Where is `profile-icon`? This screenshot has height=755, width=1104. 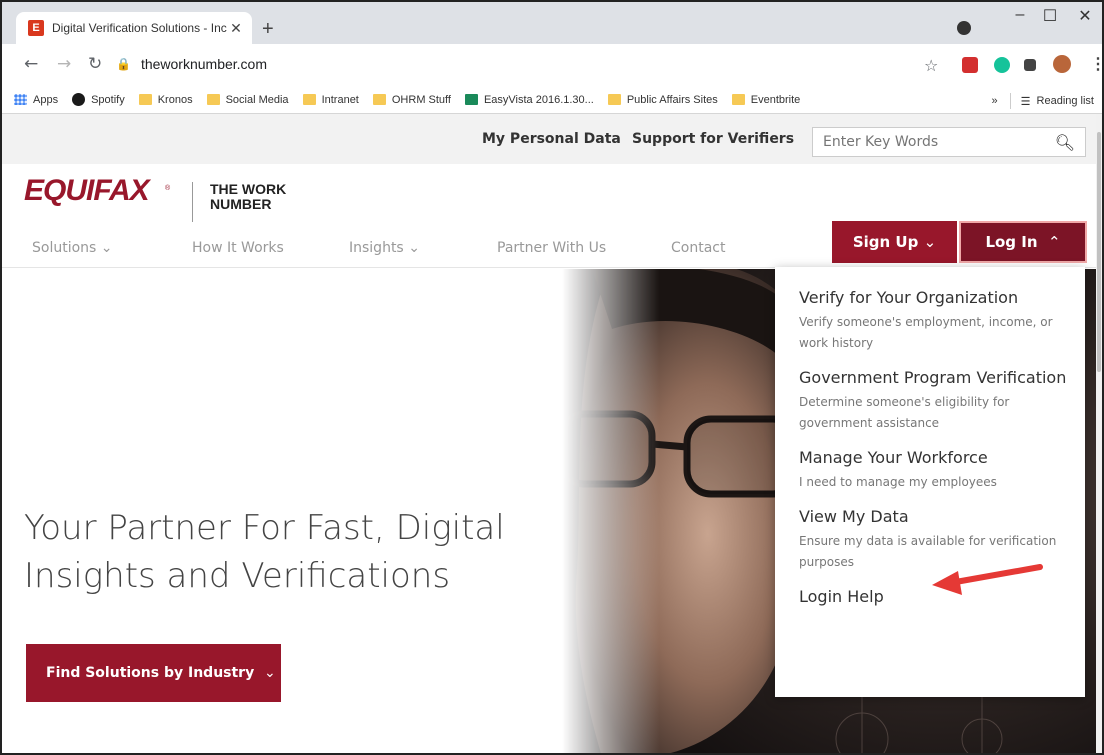
profile-icon is located at coordinates (964, 28).